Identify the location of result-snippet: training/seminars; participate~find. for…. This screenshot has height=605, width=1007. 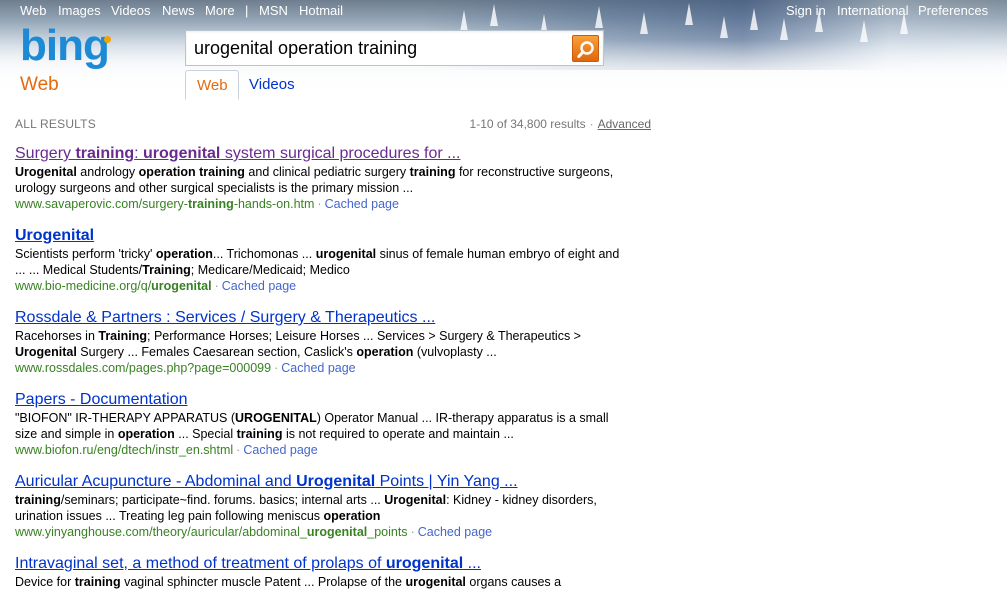
(306, 508).